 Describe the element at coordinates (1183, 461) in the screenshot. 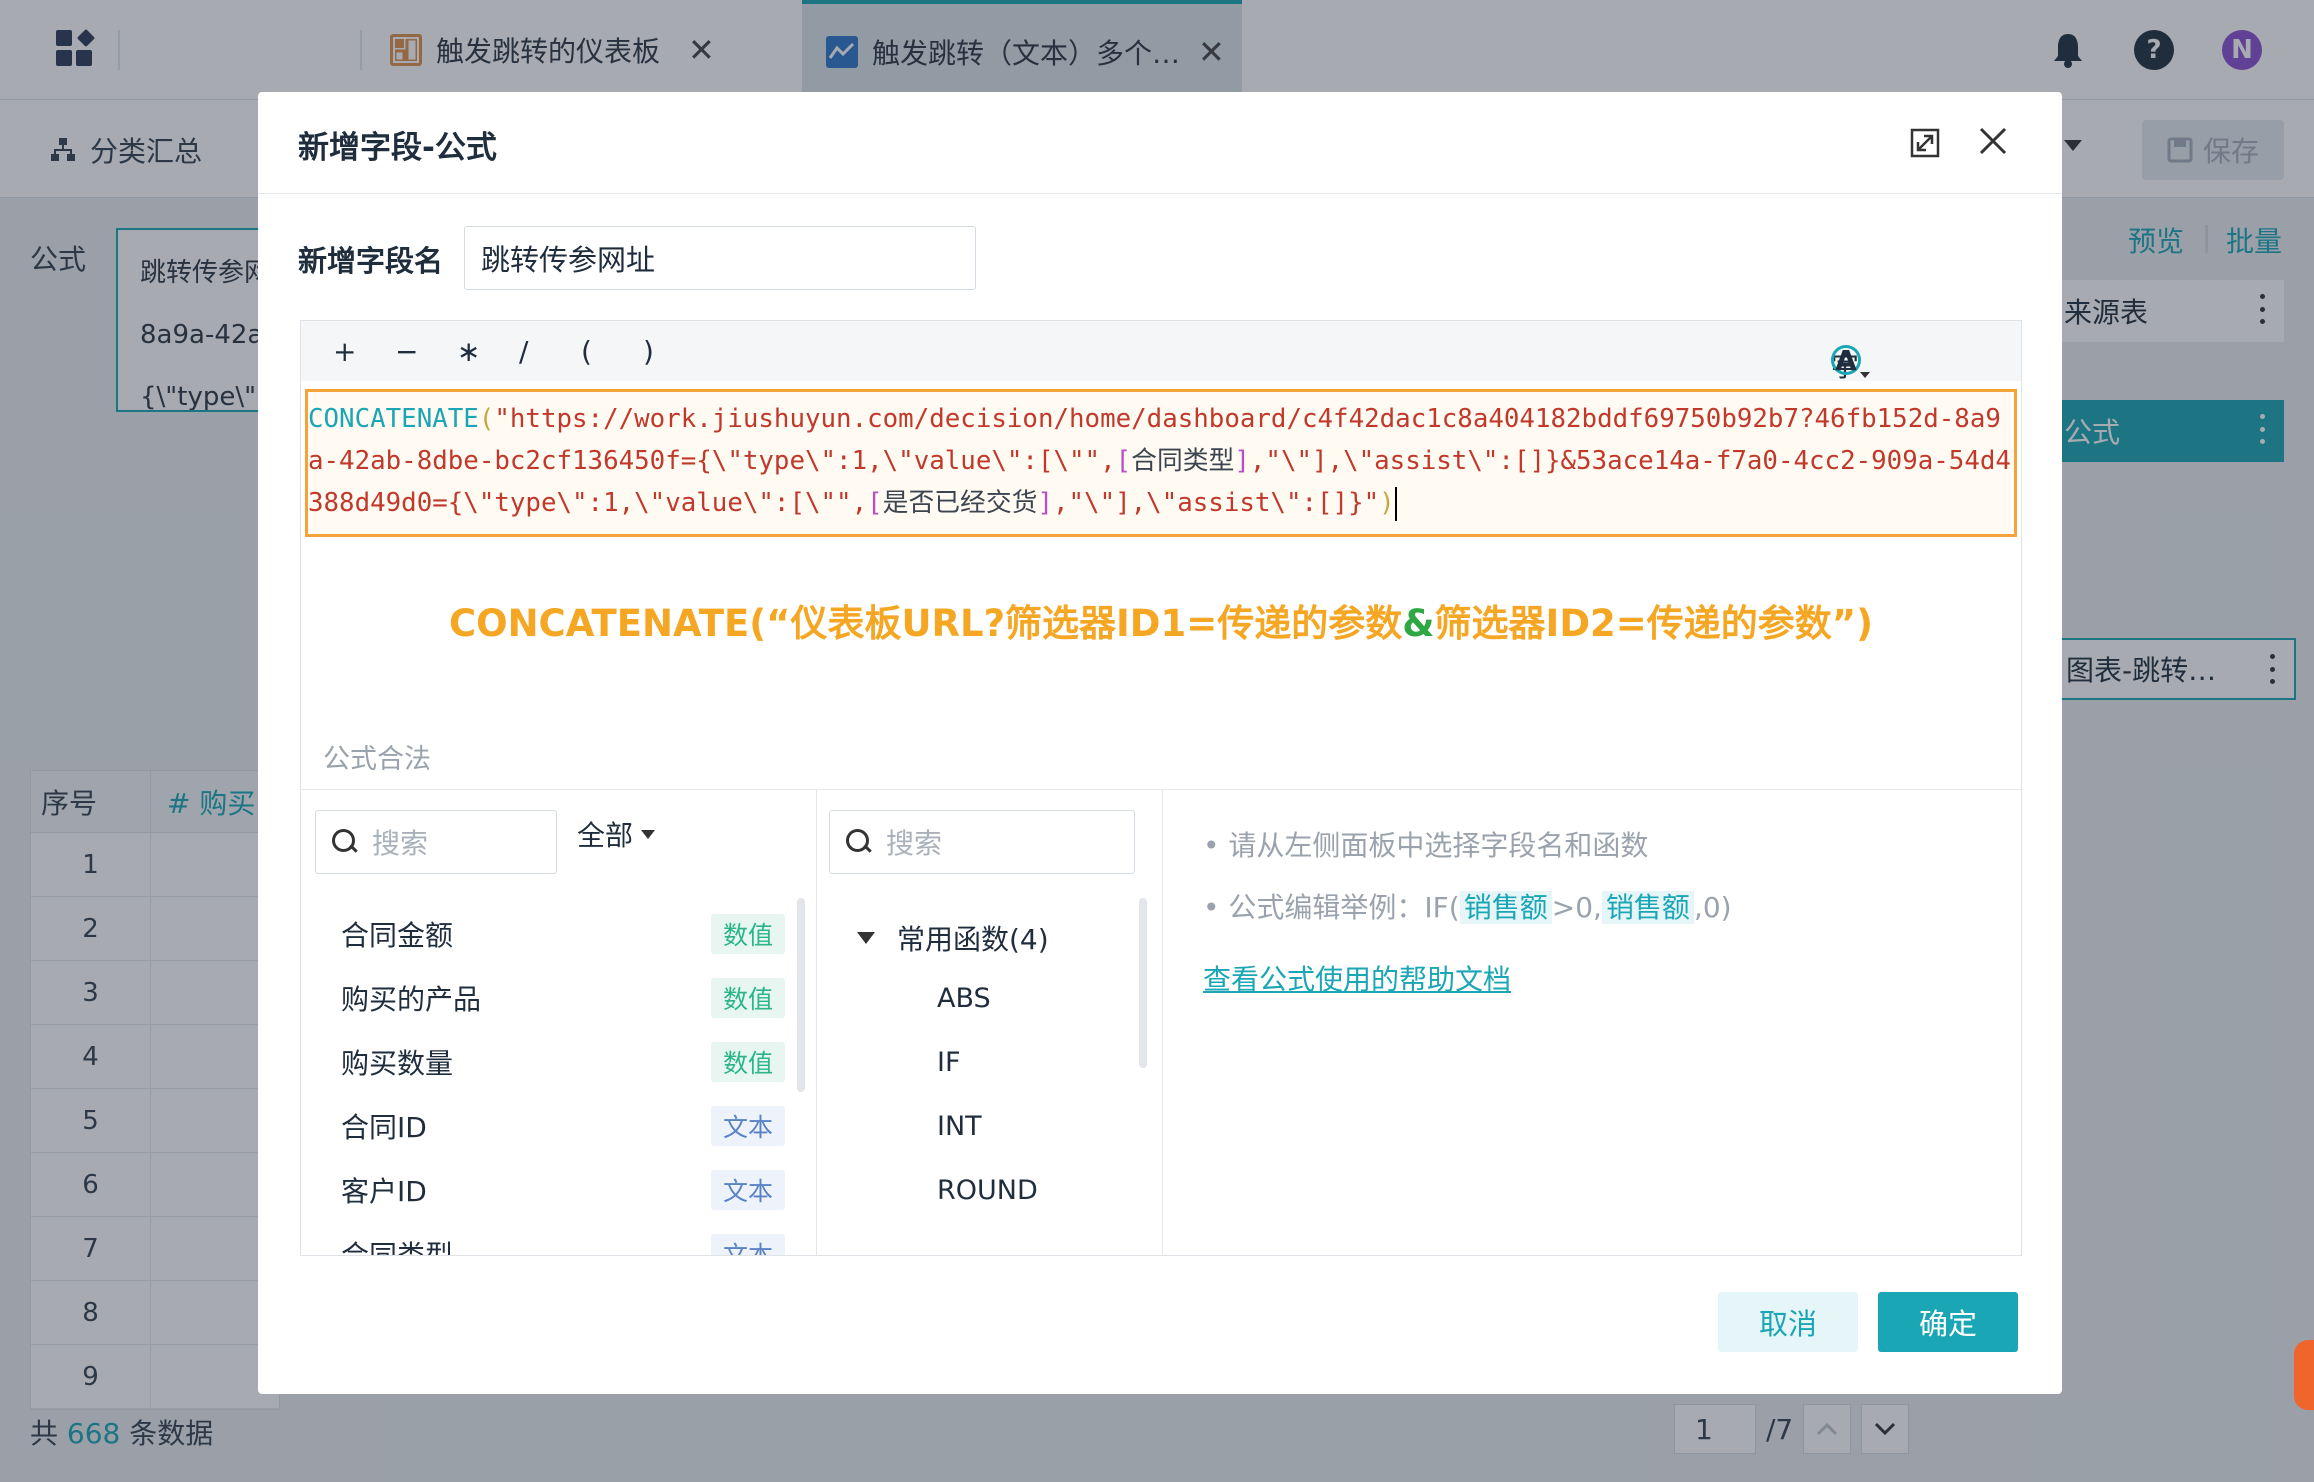

I see `formula-field: 合同类型` at that location.